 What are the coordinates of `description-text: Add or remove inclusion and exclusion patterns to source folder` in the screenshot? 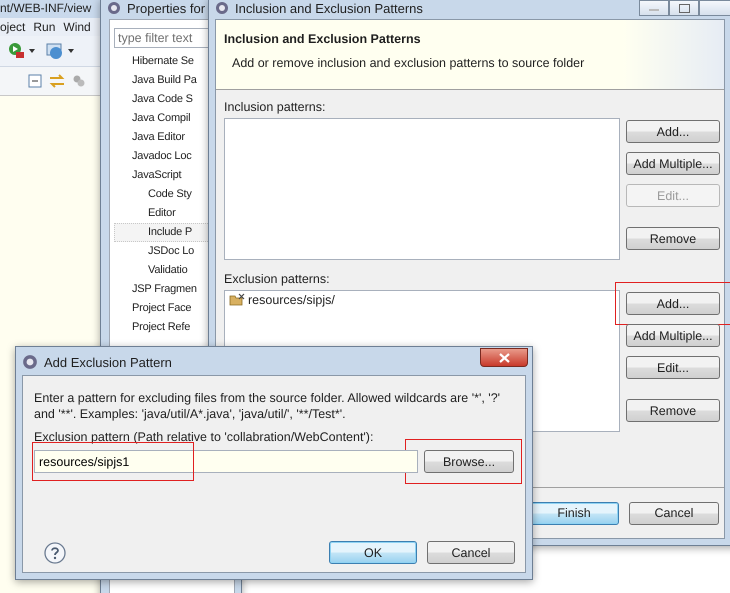 It's located at (409, 63).